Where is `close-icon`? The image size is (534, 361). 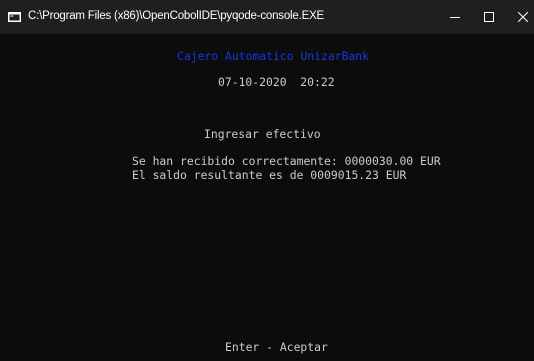 close-icon is located at coordinates (523, 17).